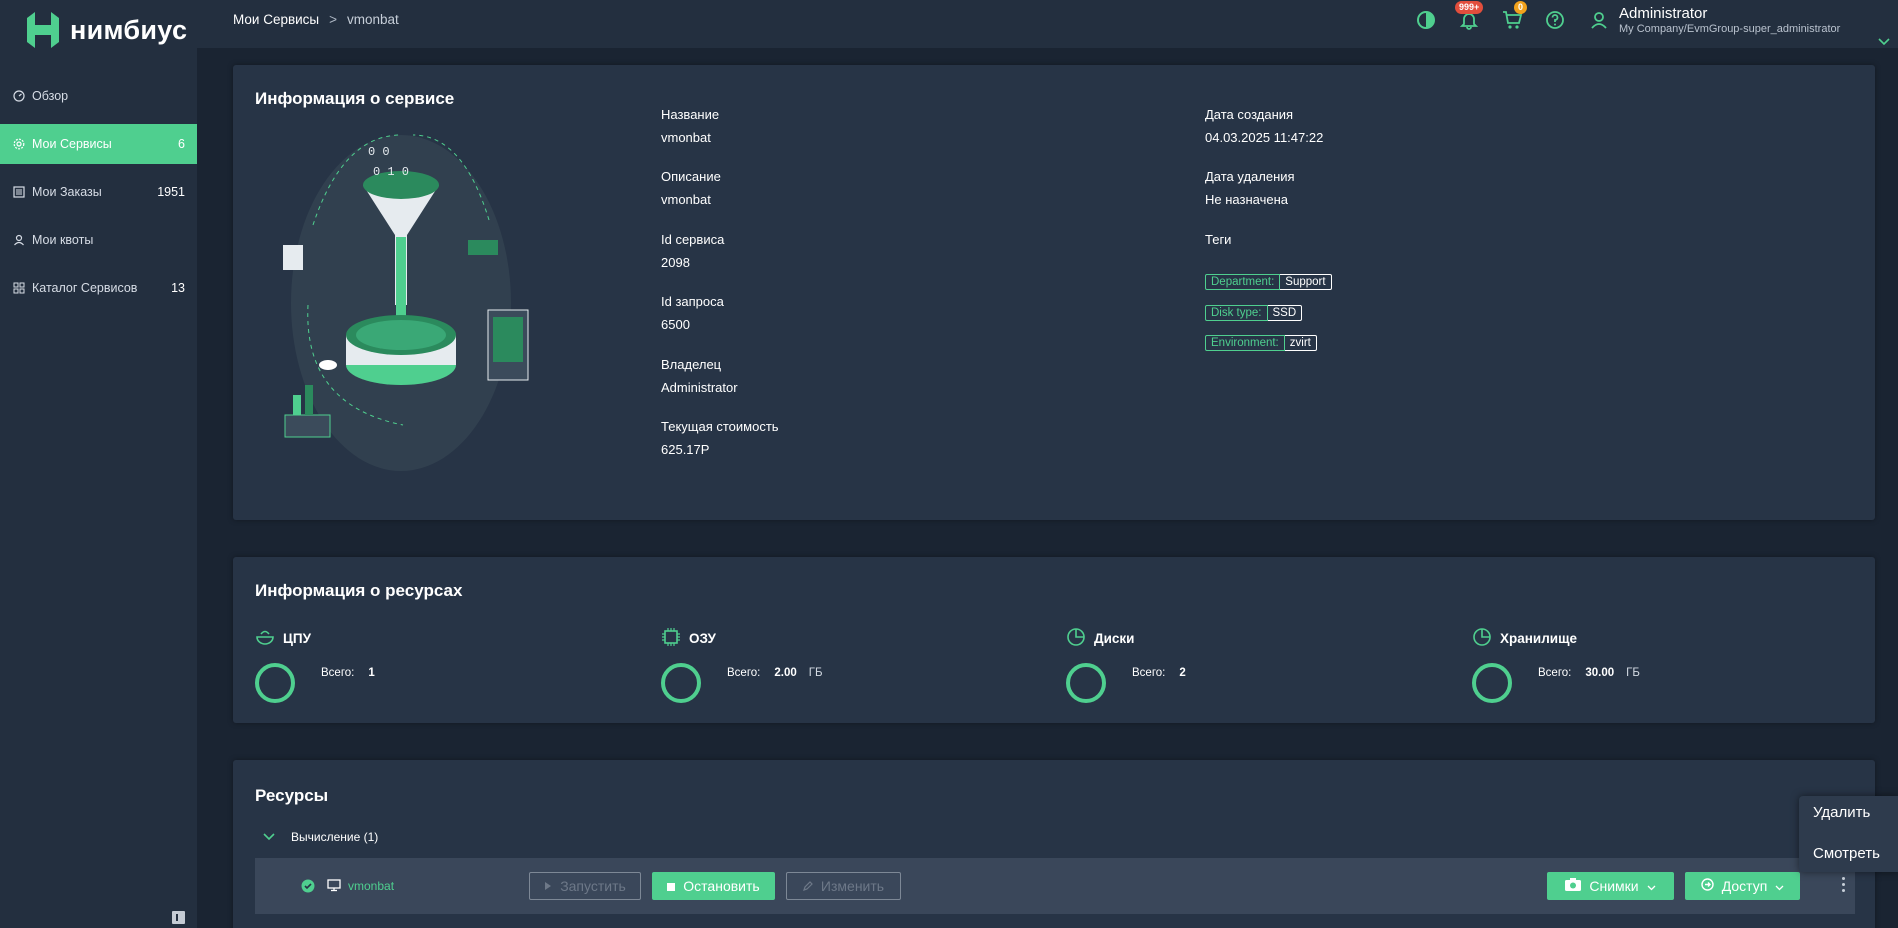 The width and height of the screenshot is (1898, 928). What do you see at coordinates (85, 288) in the screenshot?
I see `sidebar-item-label: Каталог Сервисов` at bounding box center [85, 288].